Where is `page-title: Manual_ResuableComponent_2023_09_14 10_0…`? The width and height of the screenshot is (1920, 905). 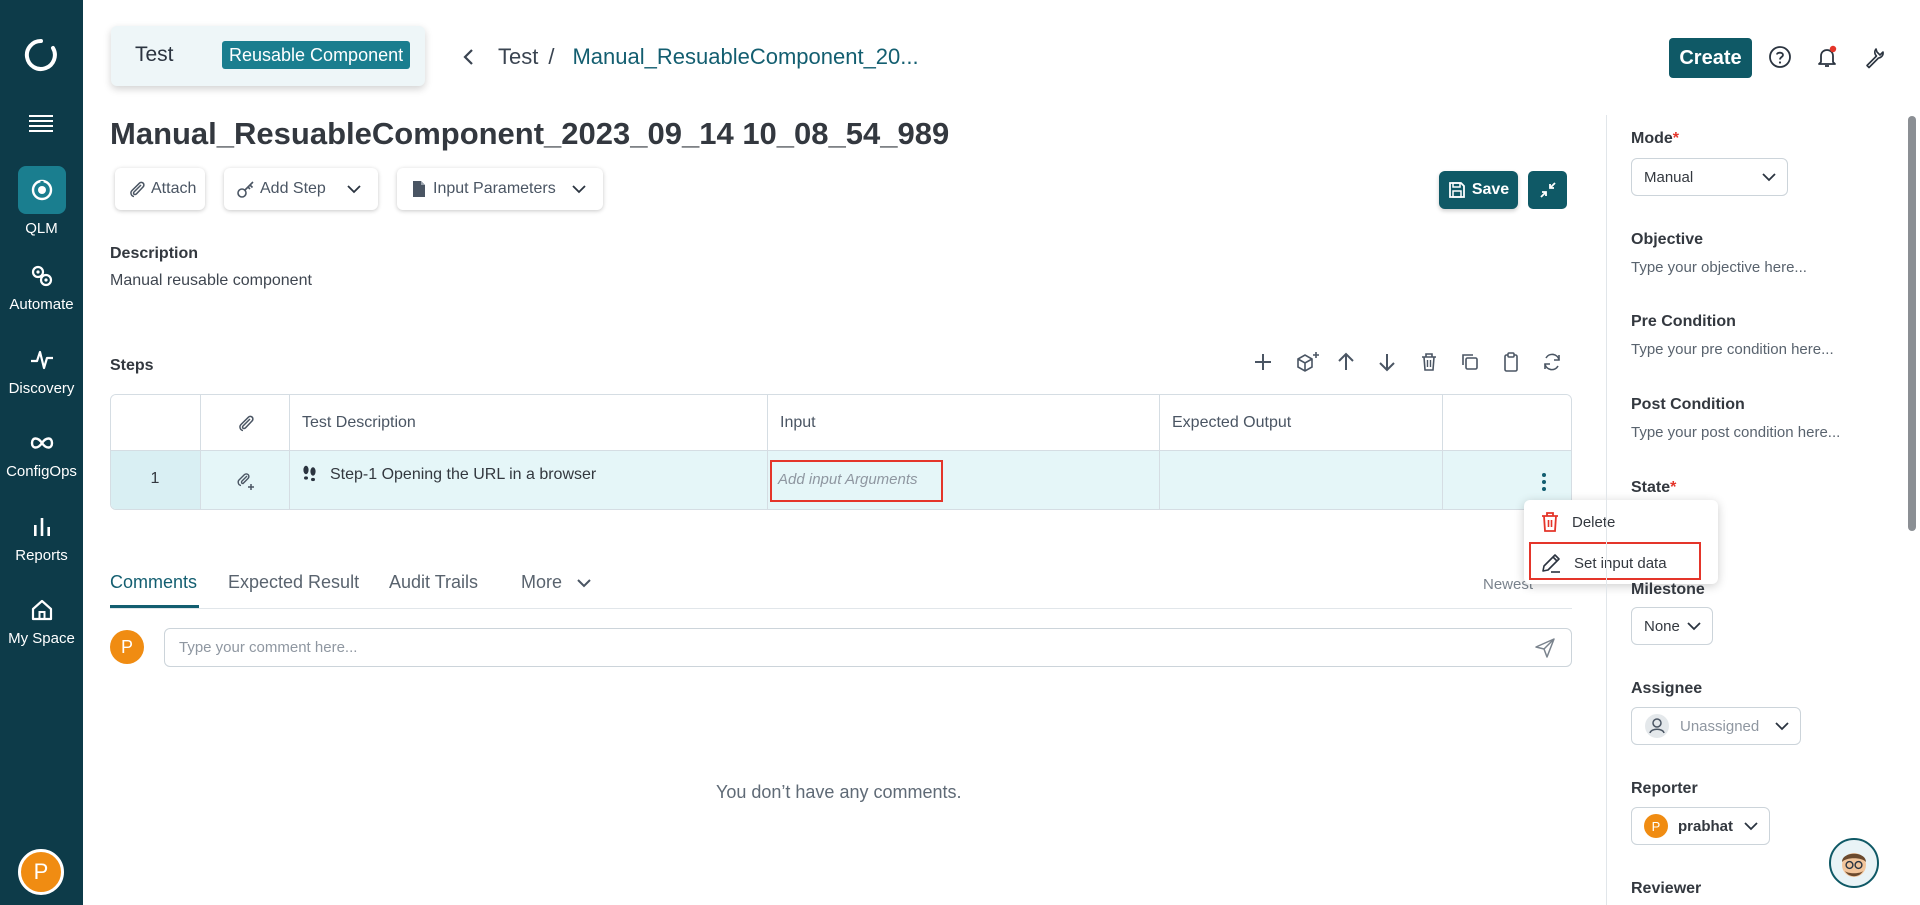
page-title: Manual_ResuableComponent_2023_09_14 10_0… is located at coordinates (530, 133).